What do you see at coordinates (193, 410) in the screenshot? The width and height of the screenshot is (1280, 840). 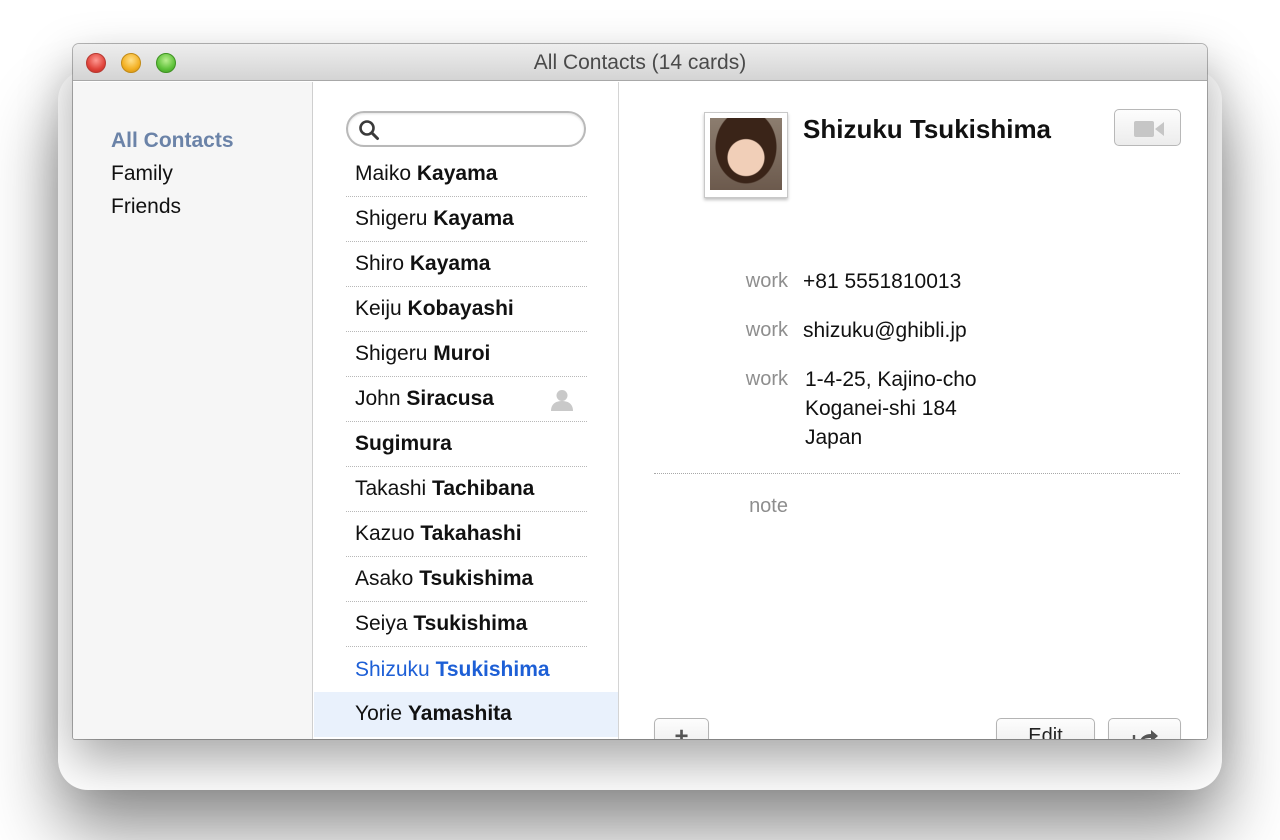 I see `groups-sidebar: All Contacts Family Friends` at bounding box center [193, 410].